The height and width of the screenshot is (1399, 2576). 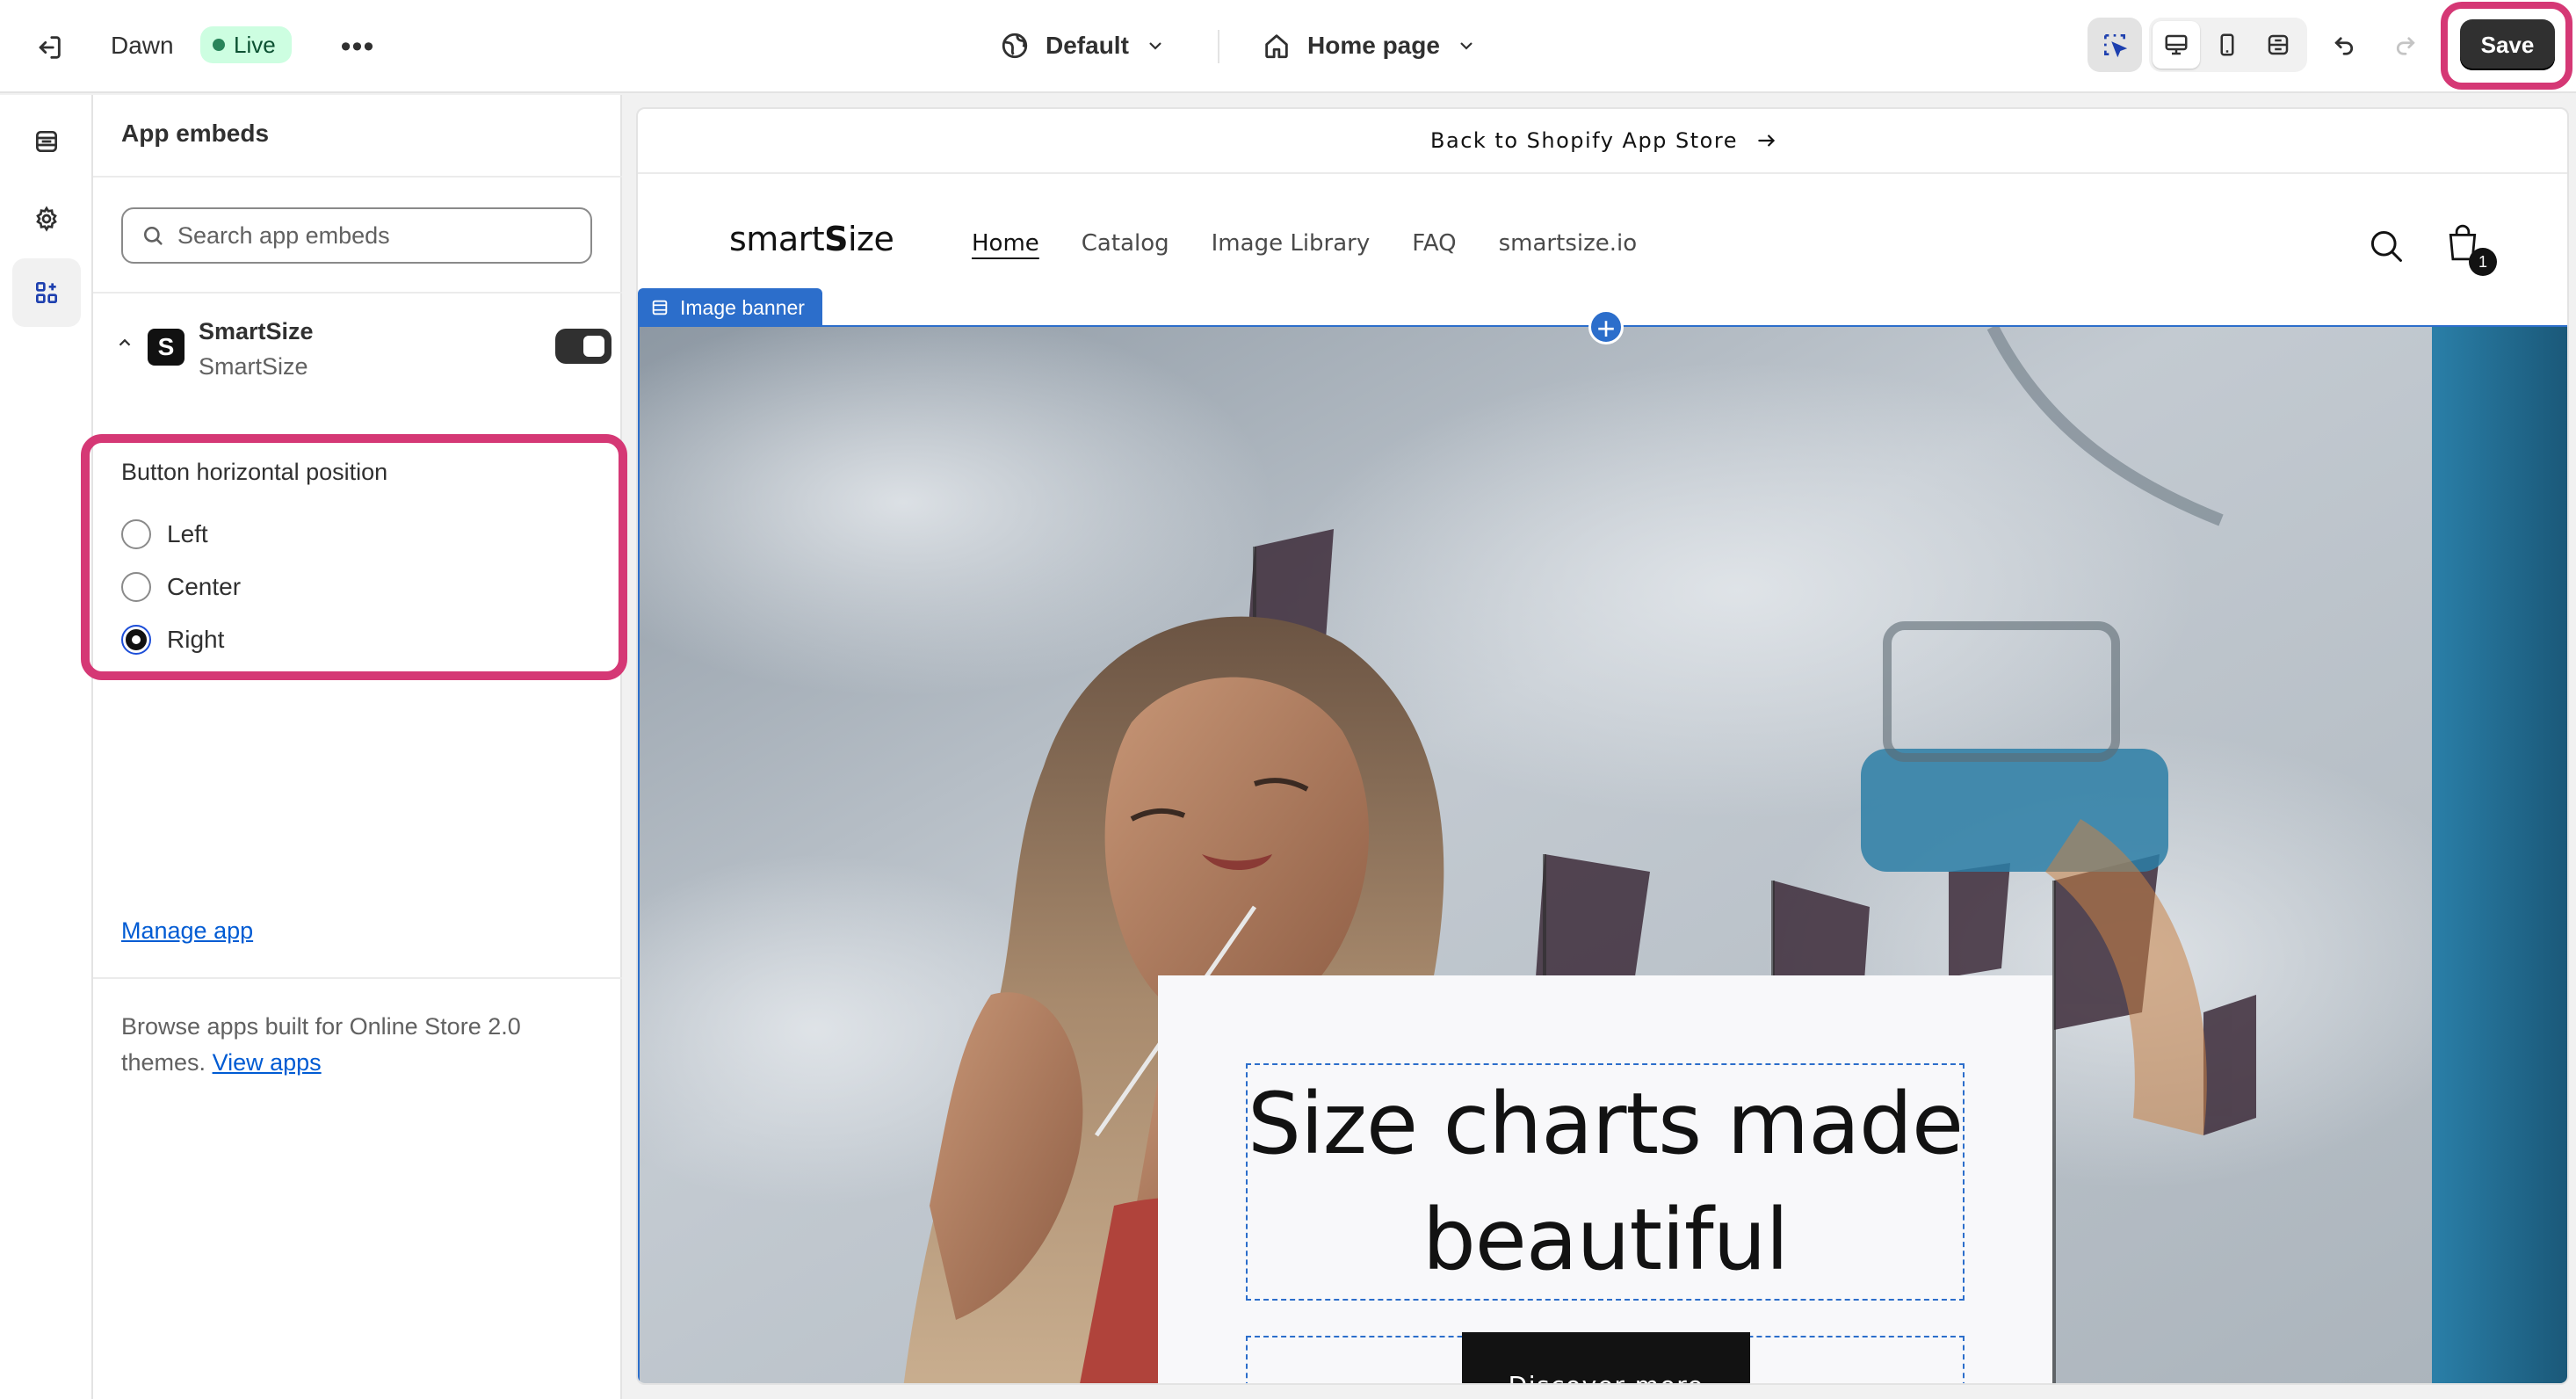 I want to click on logo-mark: S, so click(x=836, y=239).